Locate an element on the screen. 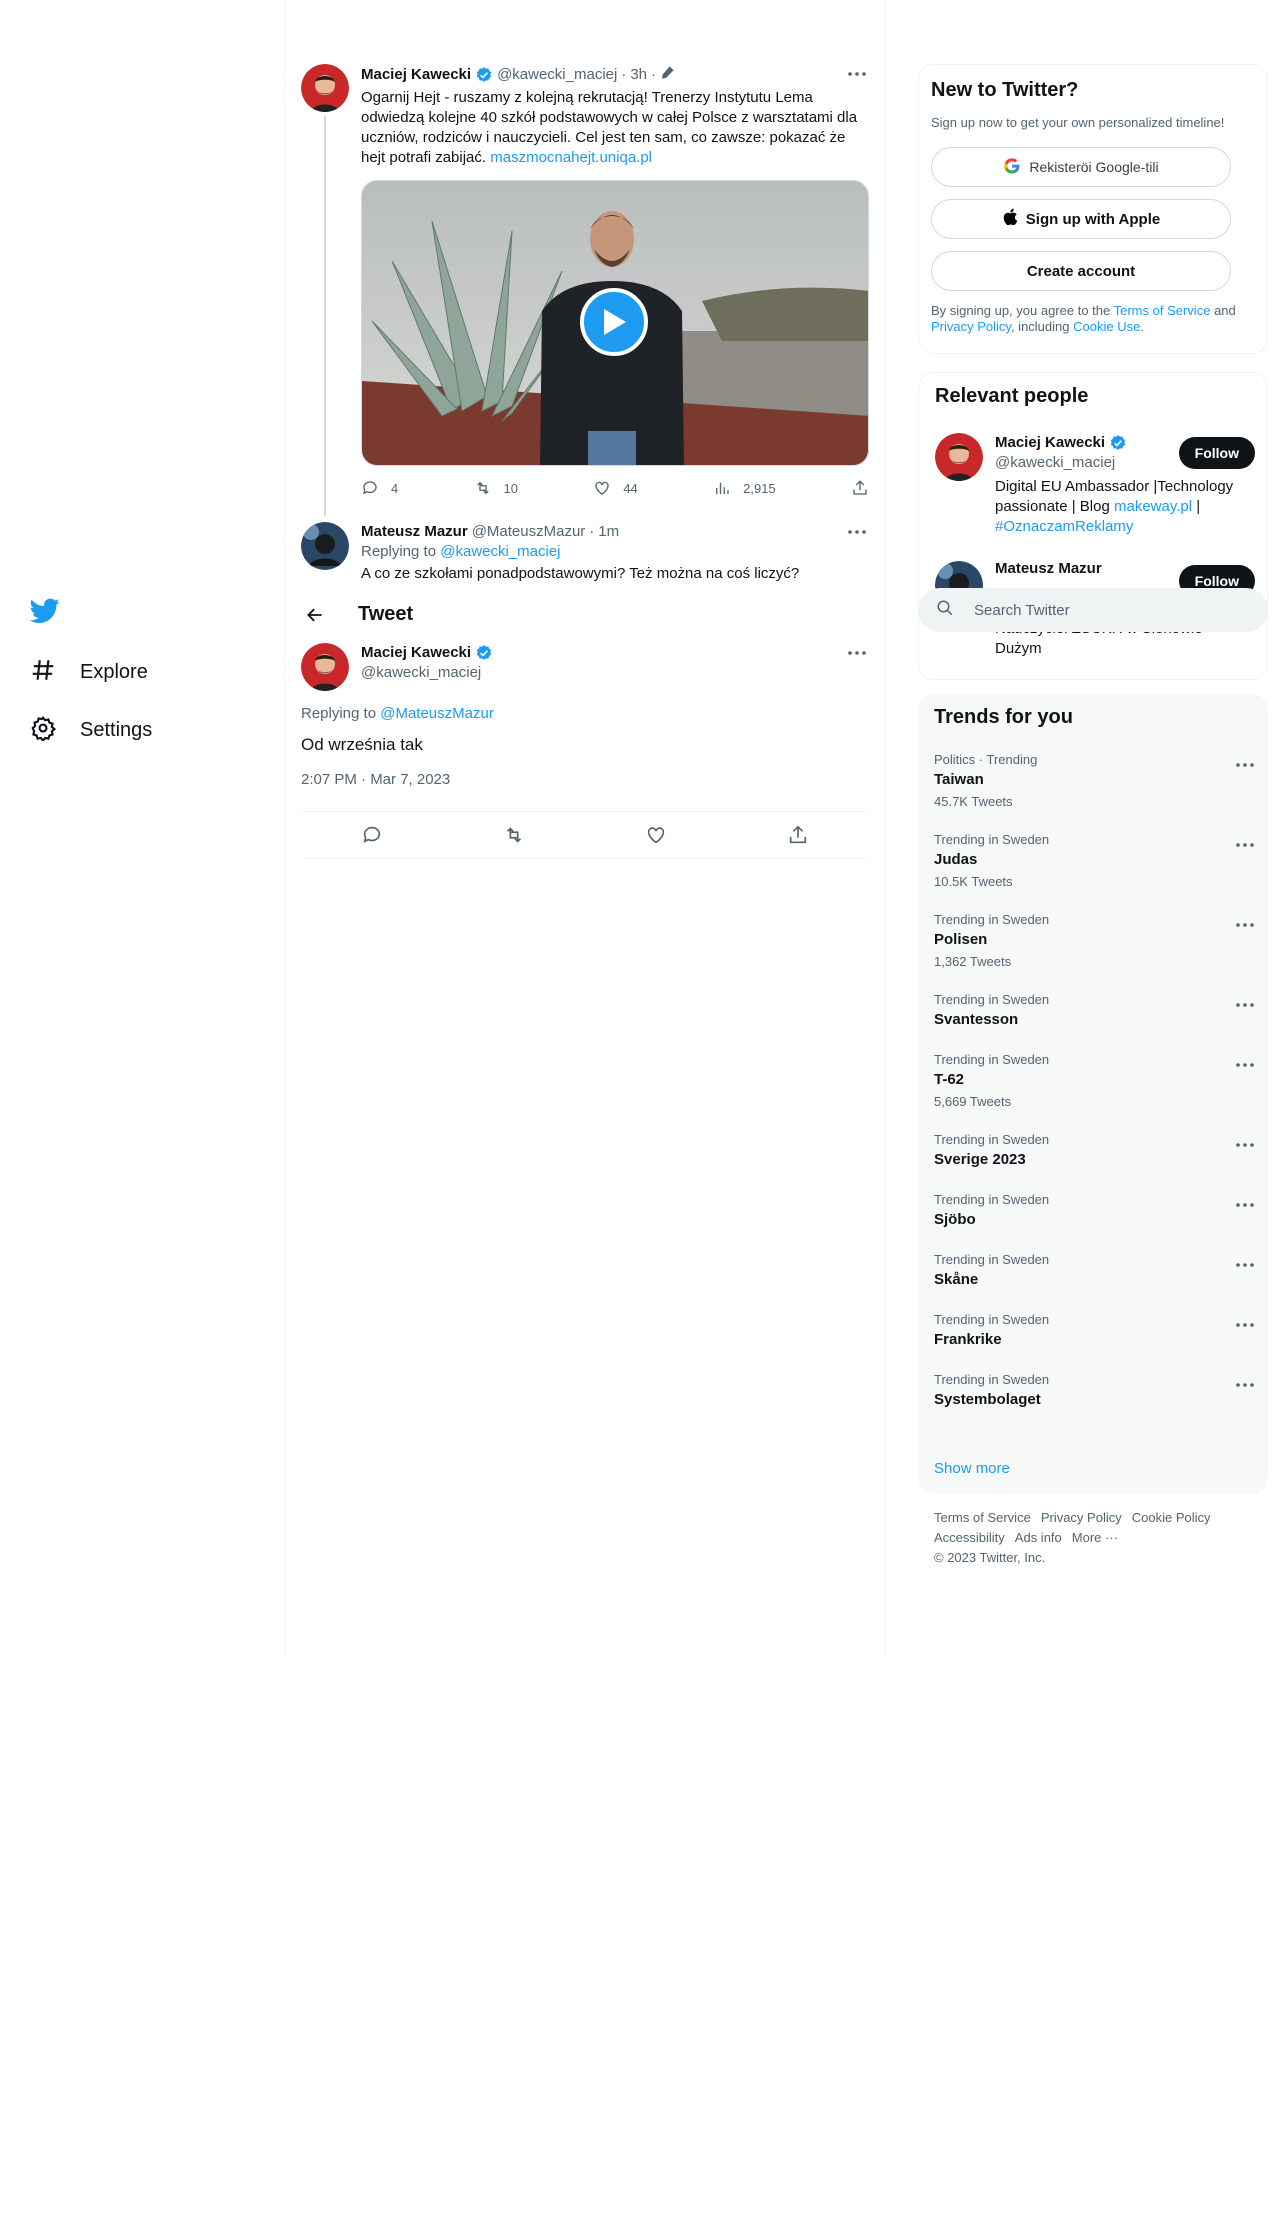 This screenshot has height=2227, width=1280. nav-settings: Settings is located at coordinates (91, 730).